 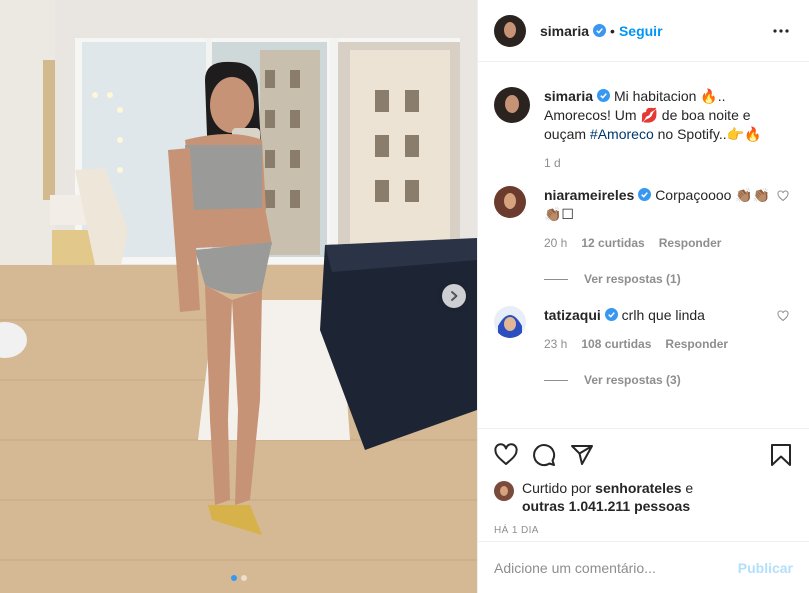 I want to click on comment-icon, so click(x=544, y=455).